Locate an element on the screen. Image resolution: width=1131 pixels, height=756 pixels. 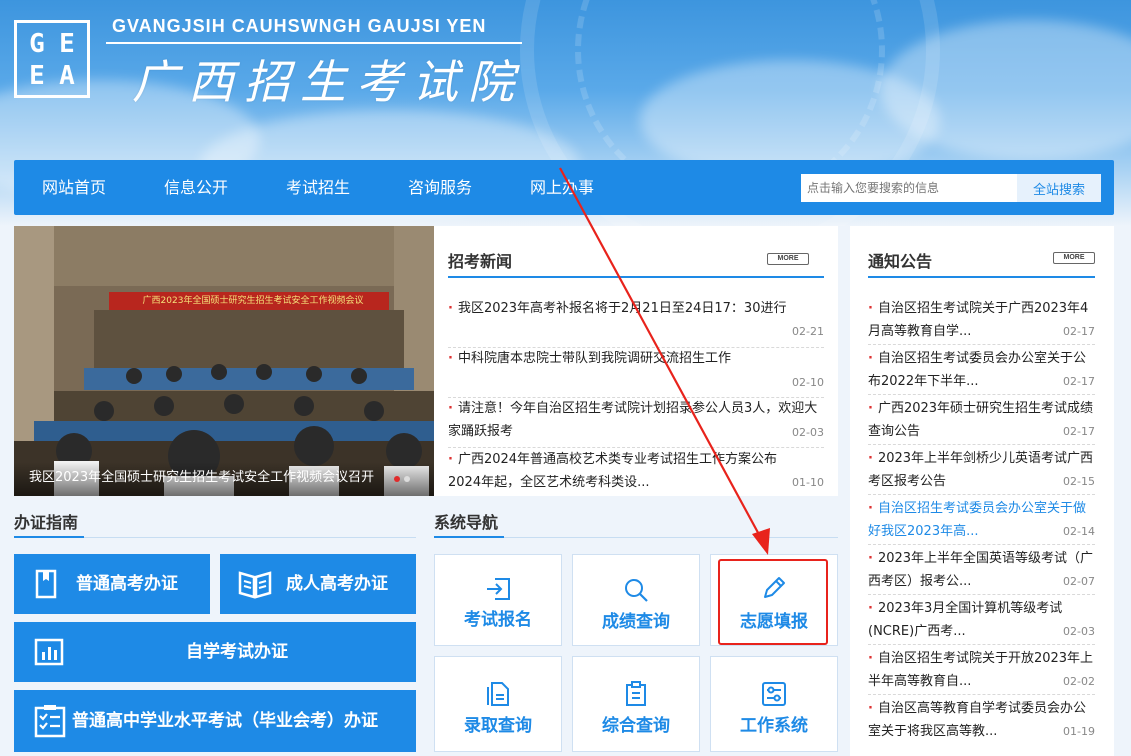
guide-button-self-study: 自学考试办证 is located at coordinates (215, 652).